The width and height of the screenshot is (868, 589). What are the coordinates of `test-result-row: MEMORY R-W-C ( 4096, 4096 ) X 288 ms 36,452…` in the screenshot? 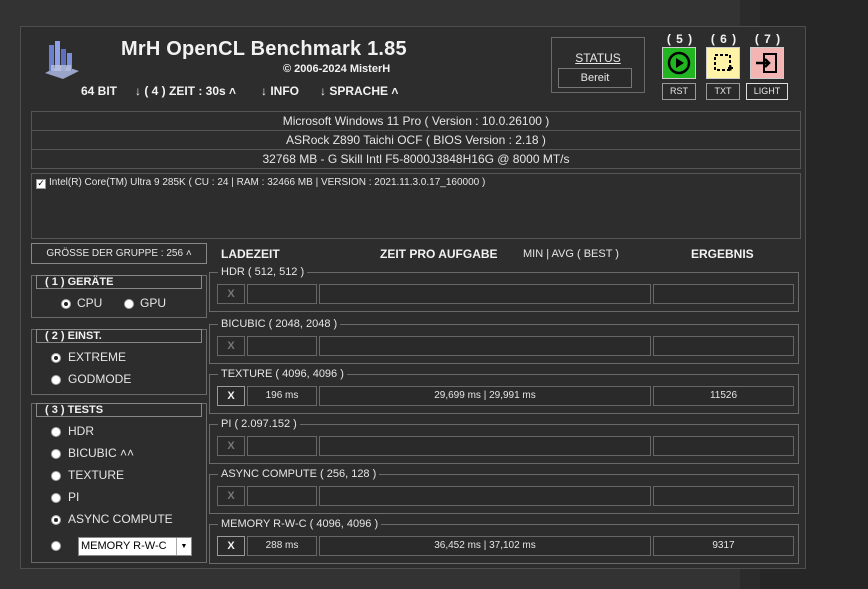 It's located at (504, 541).